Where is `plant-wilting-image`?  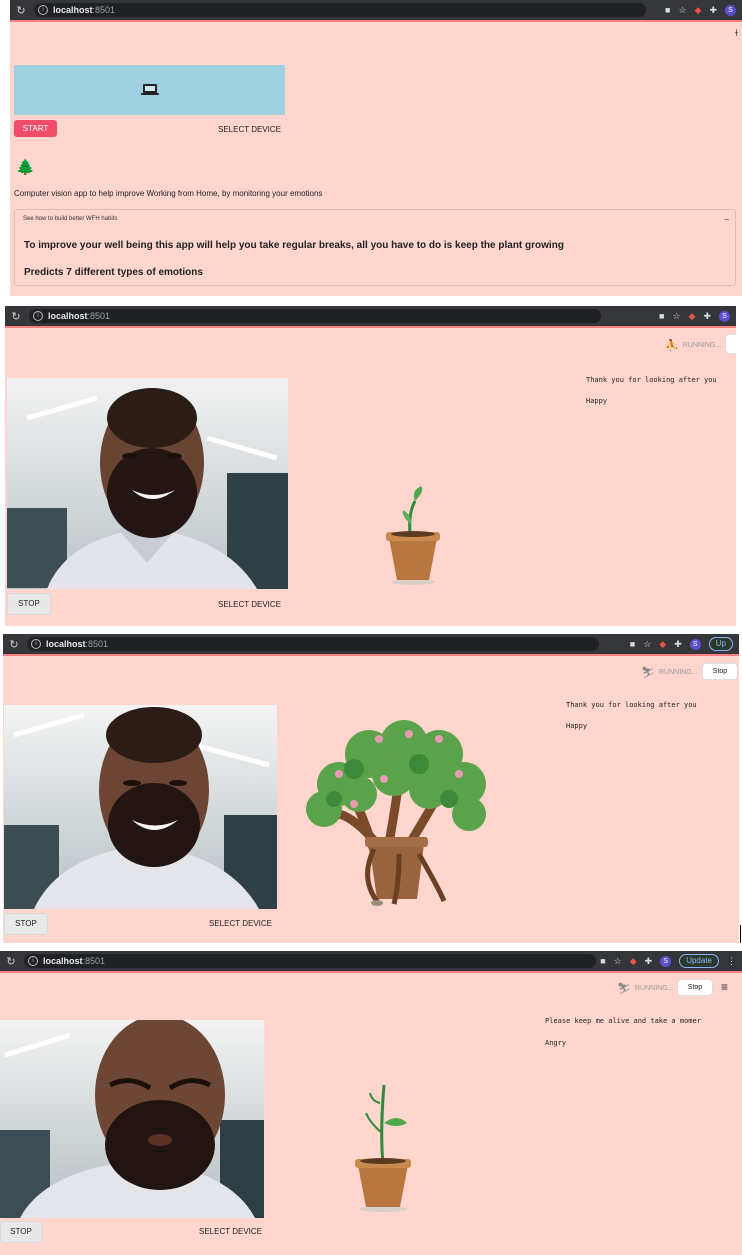 plant-wilting-image is located at coordinates (383, 1148).